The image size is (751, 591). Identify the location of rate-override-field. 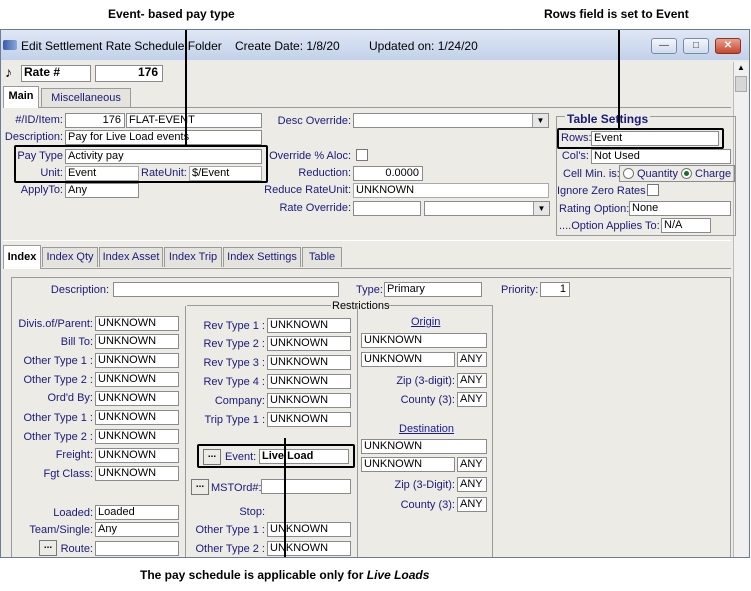
(387, 208).